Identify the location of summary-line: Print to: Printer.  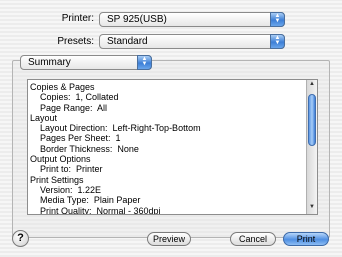
(66, 169).